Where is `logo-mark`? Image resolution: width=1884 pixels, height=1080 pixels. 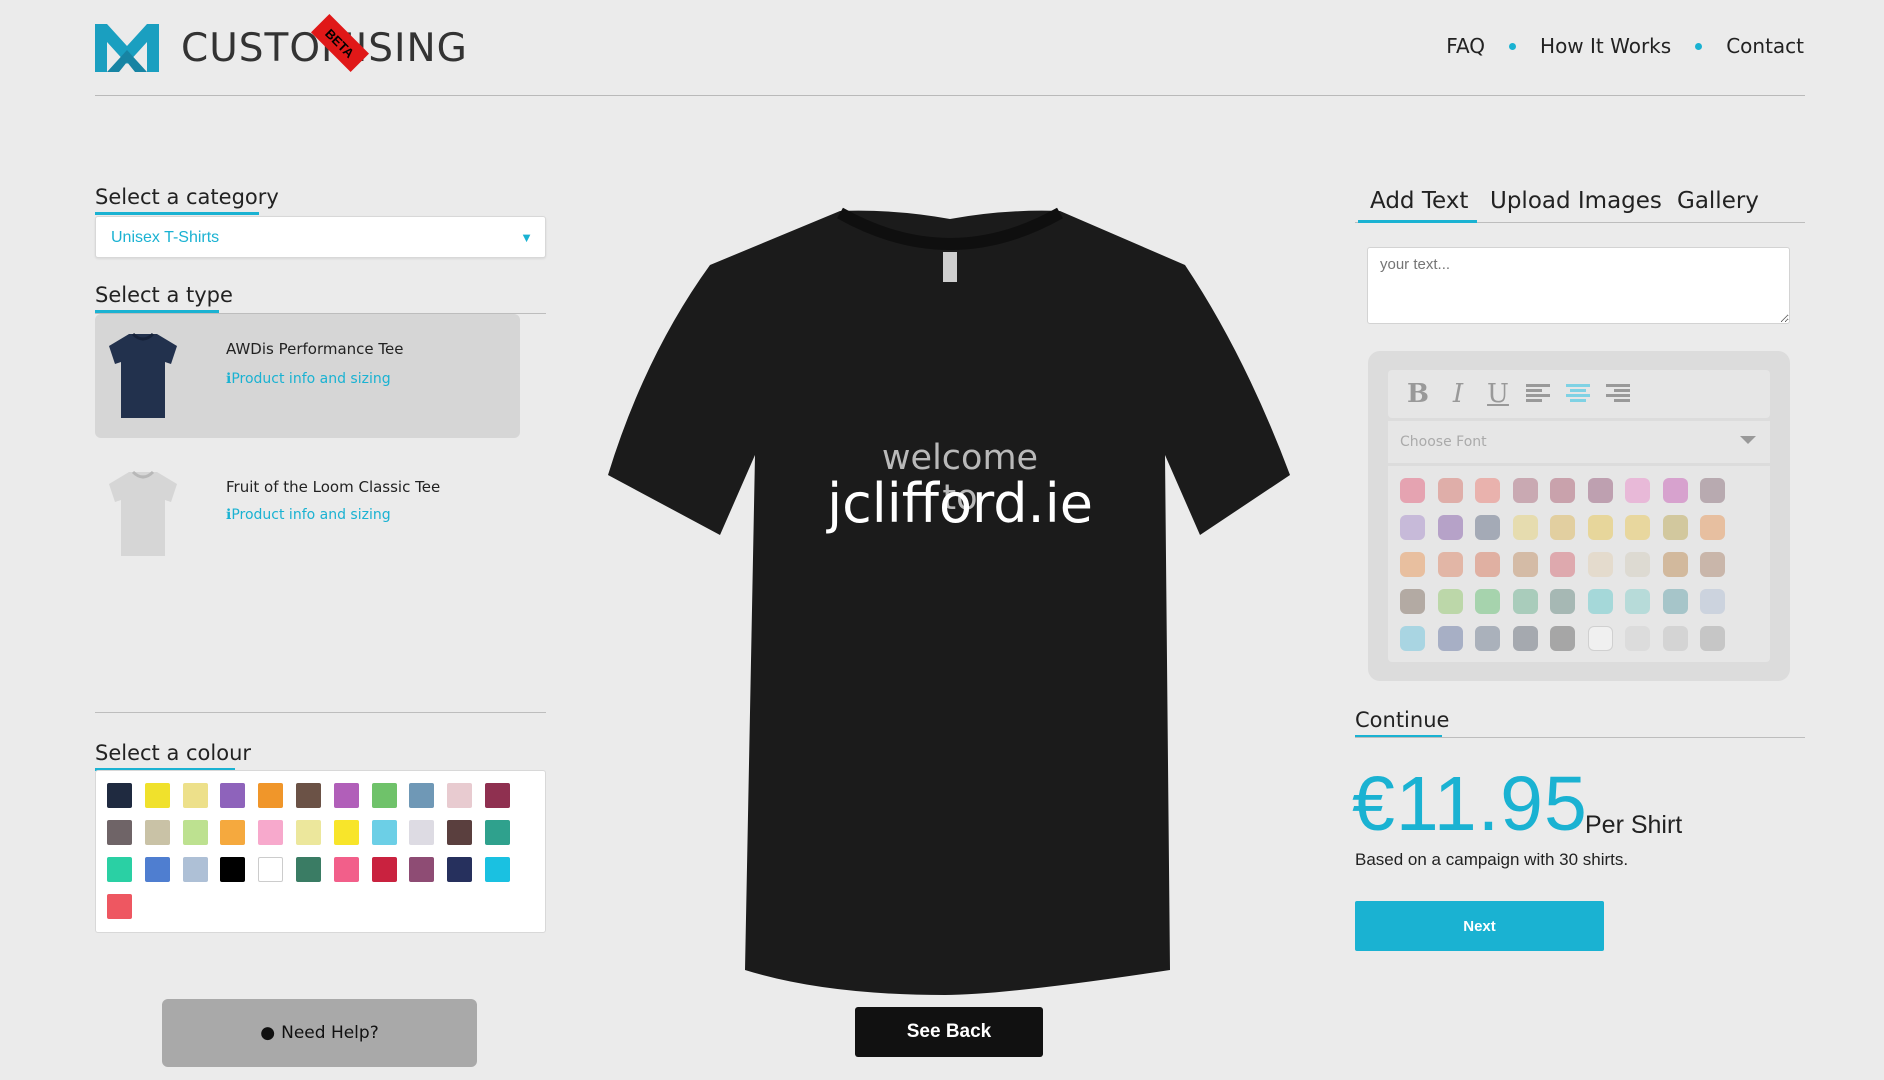 logo-mark is located at coordinates (127, 48).